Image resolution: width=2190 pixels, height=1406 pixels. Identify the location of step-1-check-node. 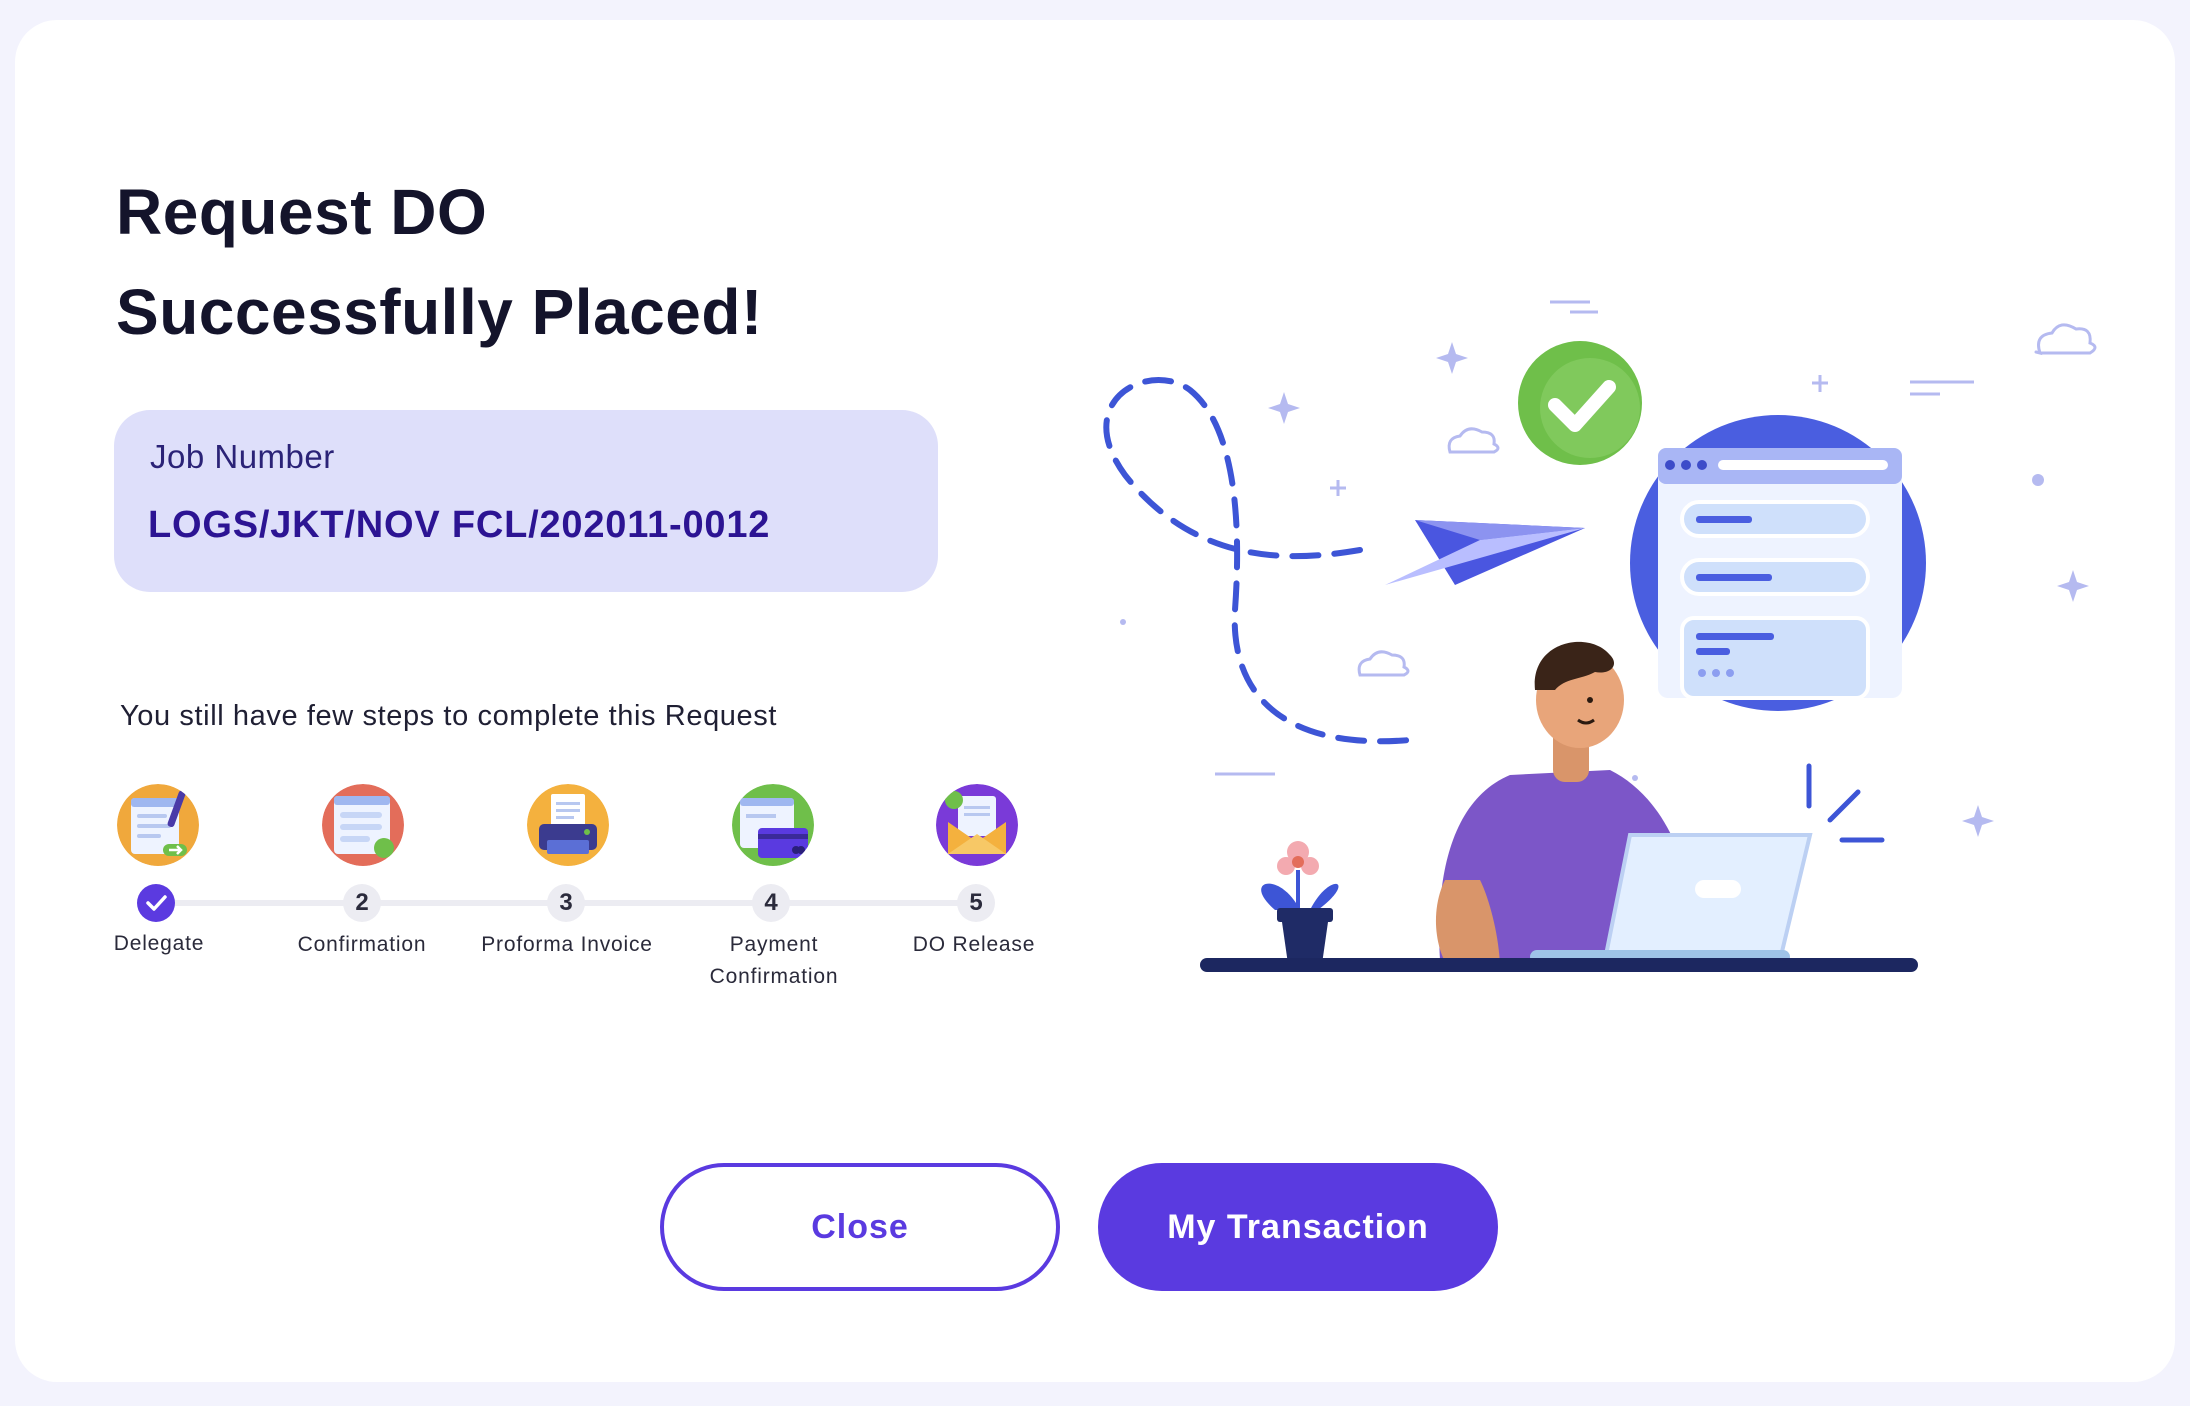
(156, 903).